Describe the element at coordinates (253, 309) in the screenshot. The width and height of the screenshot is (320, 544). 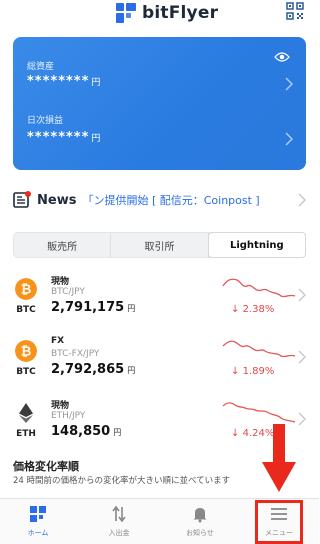
I see `price-change: ↓ 2.38%` at that location.